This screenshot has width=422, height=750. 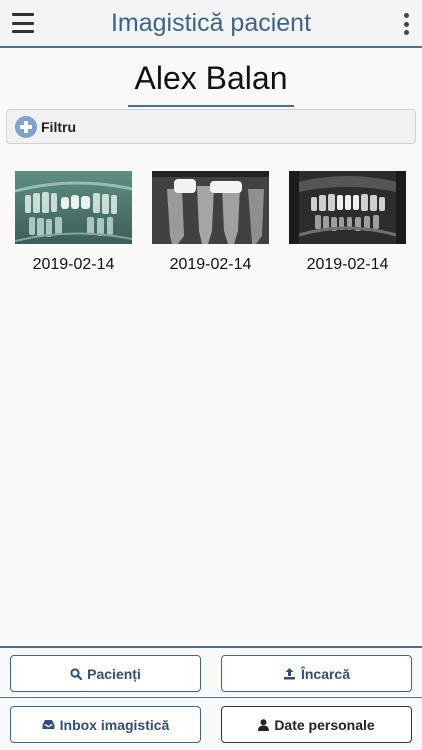 I want to click on plus-circle-icon, so click(x=26, y=126).